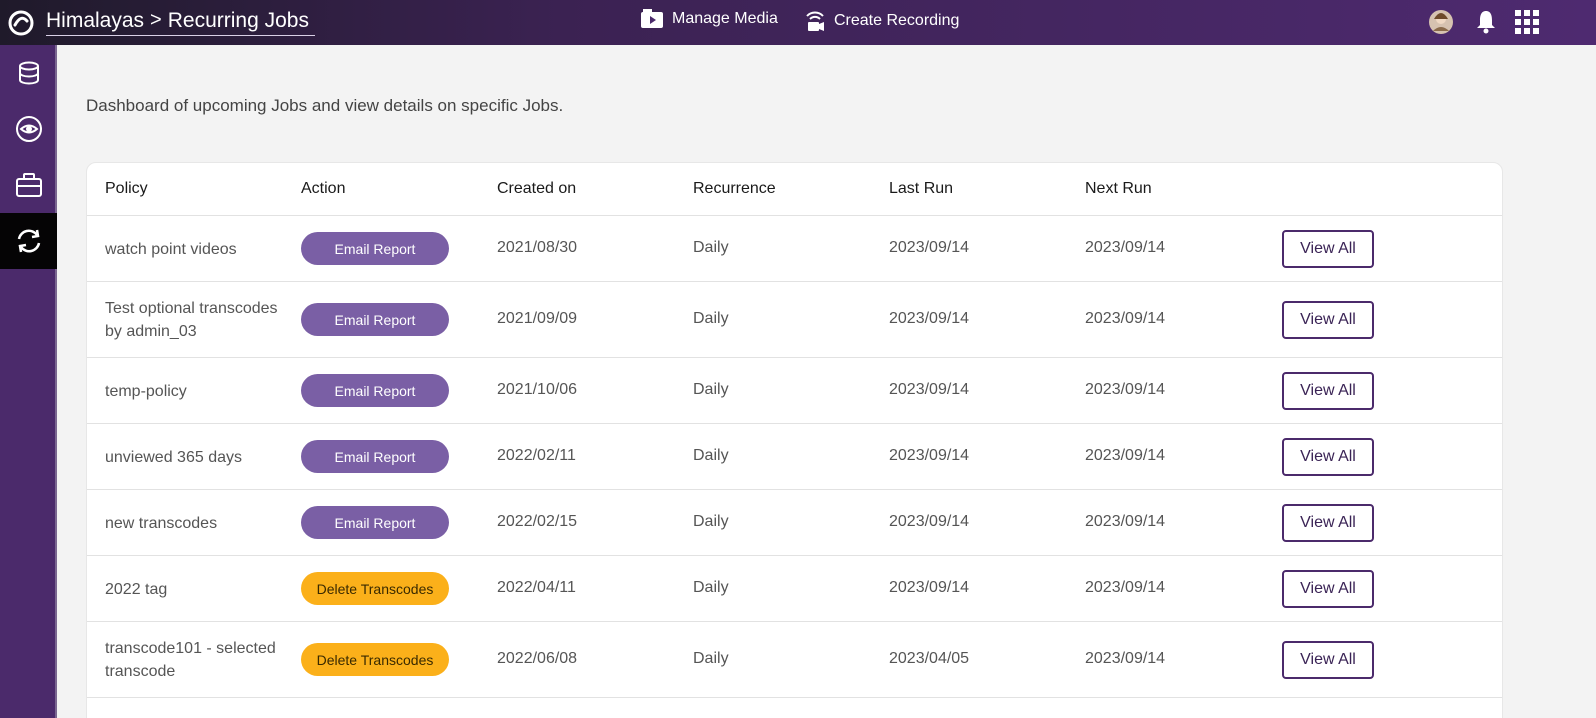 The height and width of the screenshot is (718, 1596). I want to click on himalayas-logo-icon, so click(21, 23).